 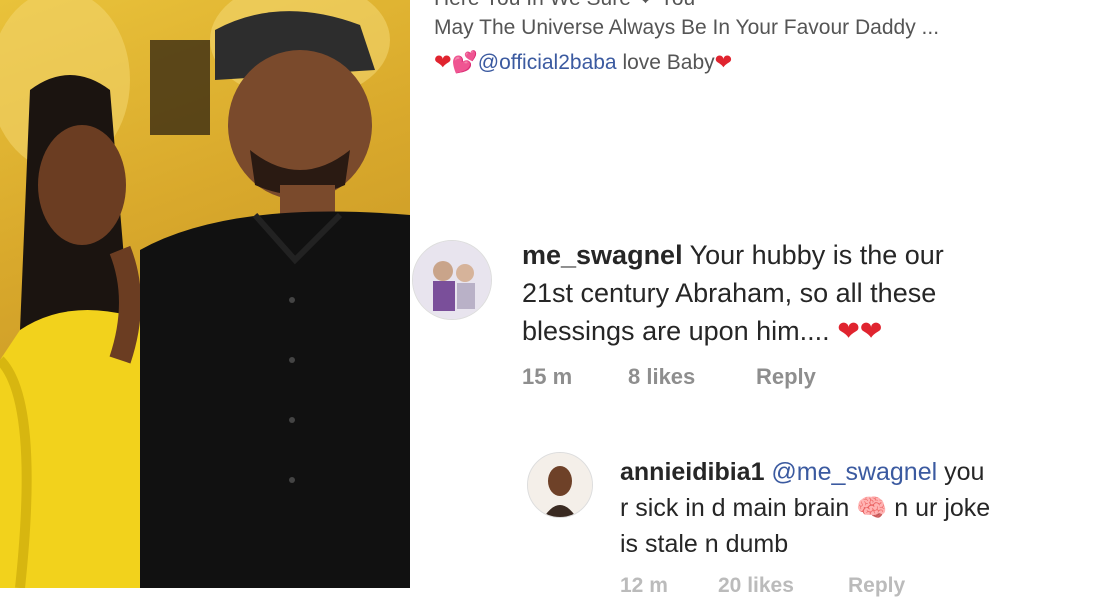 I want to click on comment-line: blessings are upon him.... ❤❤, so click(x=702, y=331).